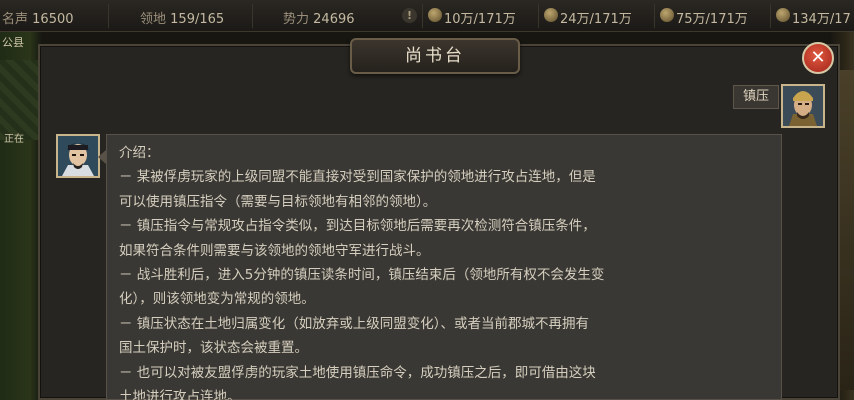  Describe the element at coordinates (435, 15) in the screenshot. I see `wood-icon` at that location.